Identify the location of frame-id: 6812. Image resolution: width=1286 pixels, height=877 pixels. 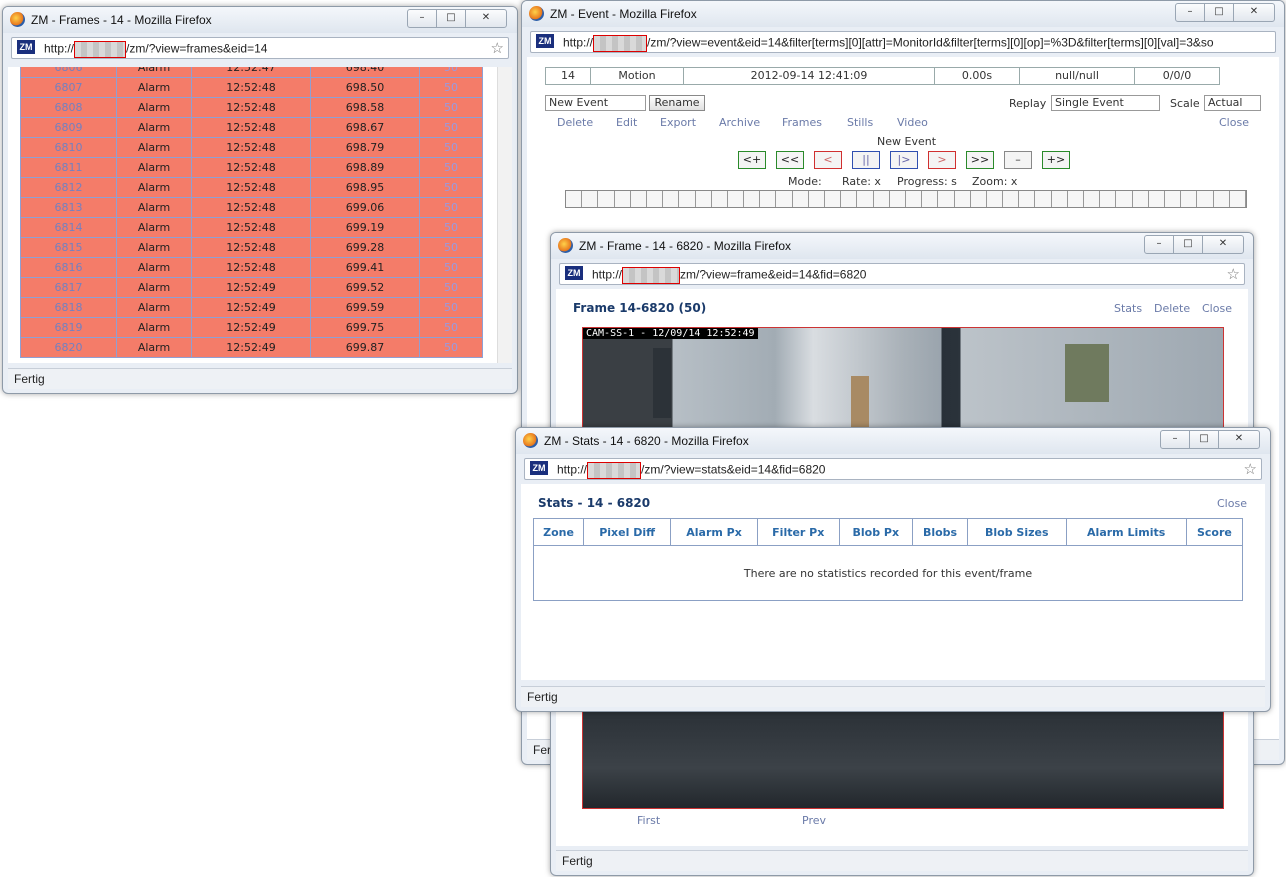
(68, 187).